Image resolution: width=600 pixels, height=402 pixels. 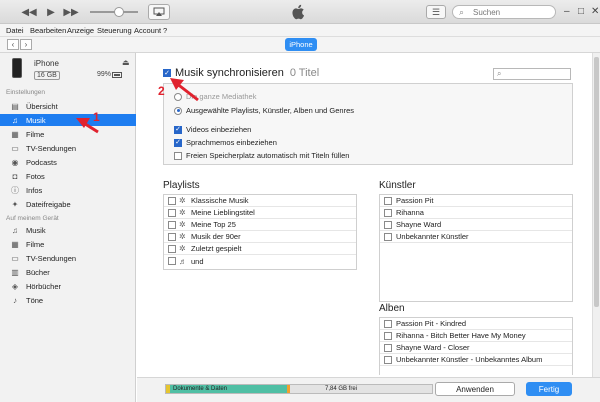 I want to click on item-label: Rihanna, so click(x=410, y=212).